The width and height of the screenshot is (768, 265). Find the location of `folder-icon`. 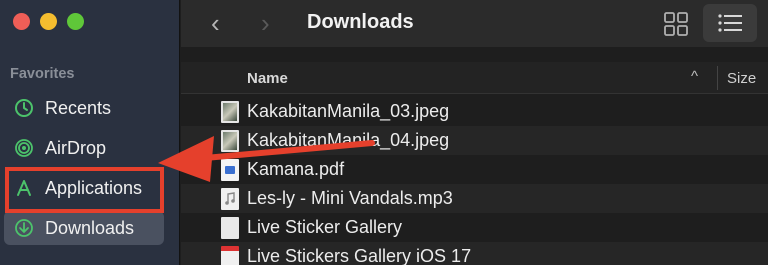

folder-icon is located at coordinates (230, 227).